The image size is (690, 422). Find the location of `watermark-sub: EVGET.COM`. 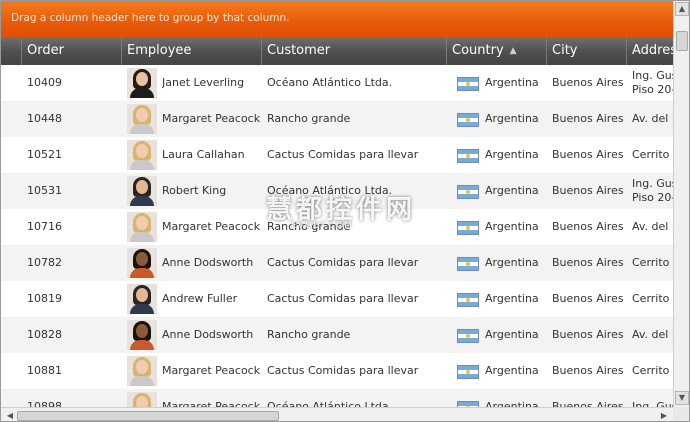

watermark-sub: EVGET.COM is located at coordinates (322, 226).